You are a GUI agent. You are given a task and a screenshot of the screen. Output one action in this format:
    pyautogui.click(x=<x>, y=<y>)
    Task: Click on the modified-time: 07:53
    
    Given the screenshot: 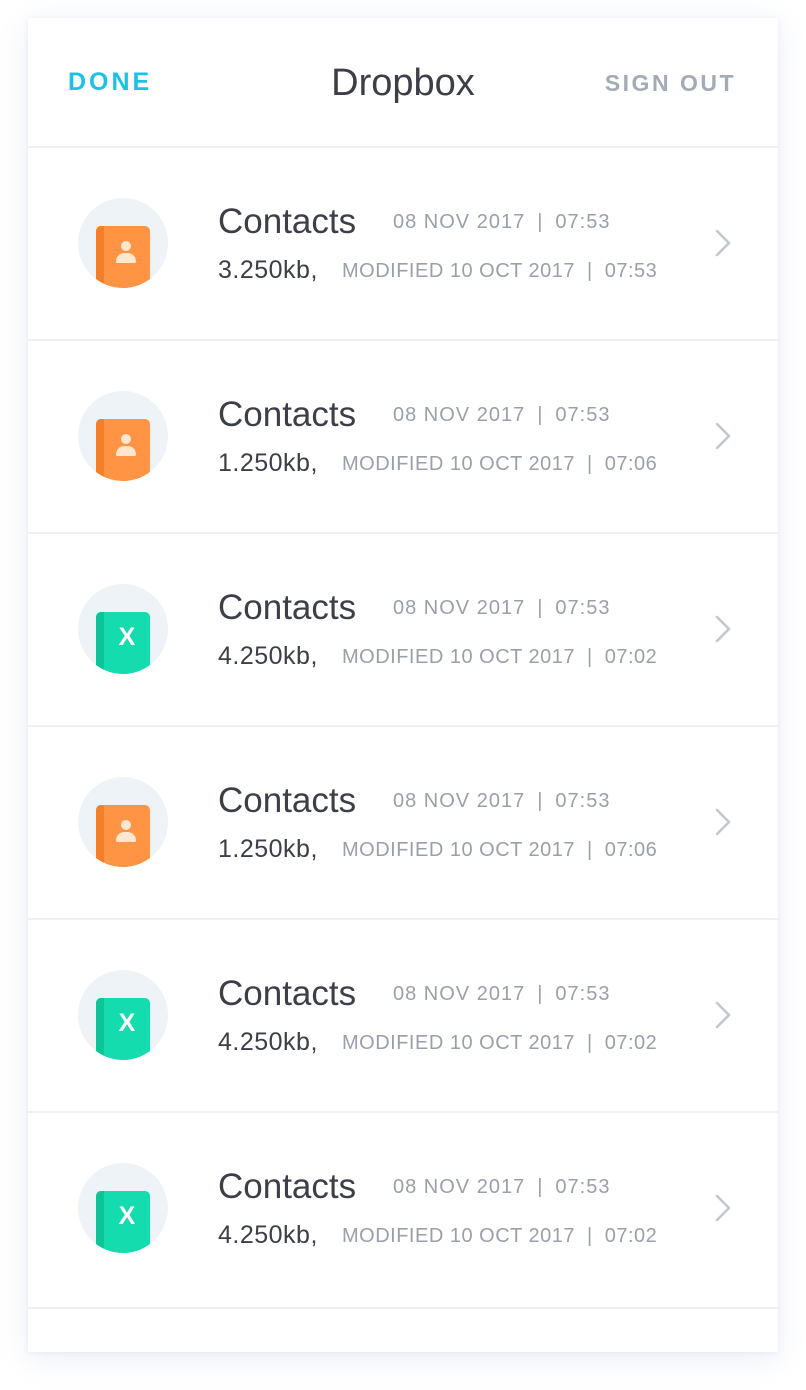 What is the action you would take?
    pyautogui.click(x=631, y=271)
    